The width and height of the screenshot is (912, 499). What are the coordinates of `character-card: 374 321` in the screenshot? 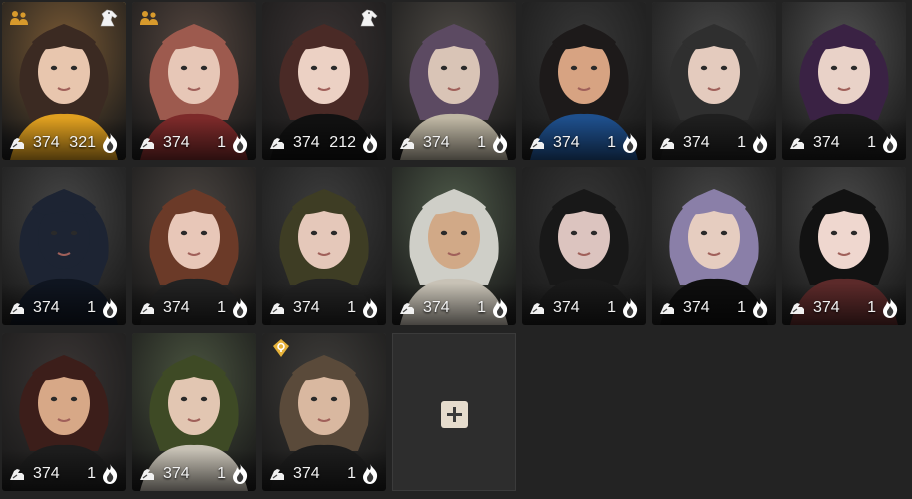 It's located at (64, 81).